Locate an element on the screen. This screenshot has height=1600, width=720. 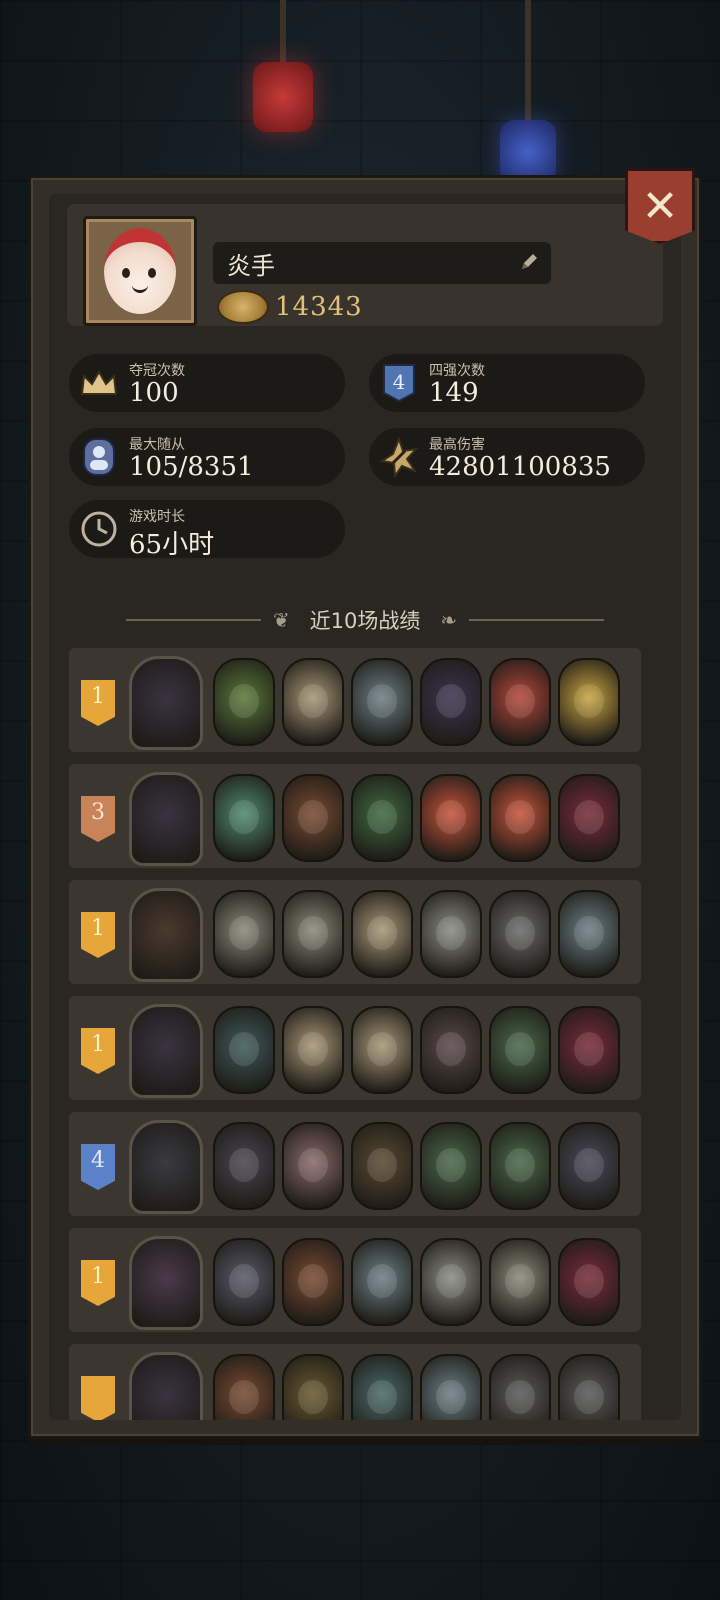
avatar is located at coordinates (140, 271).